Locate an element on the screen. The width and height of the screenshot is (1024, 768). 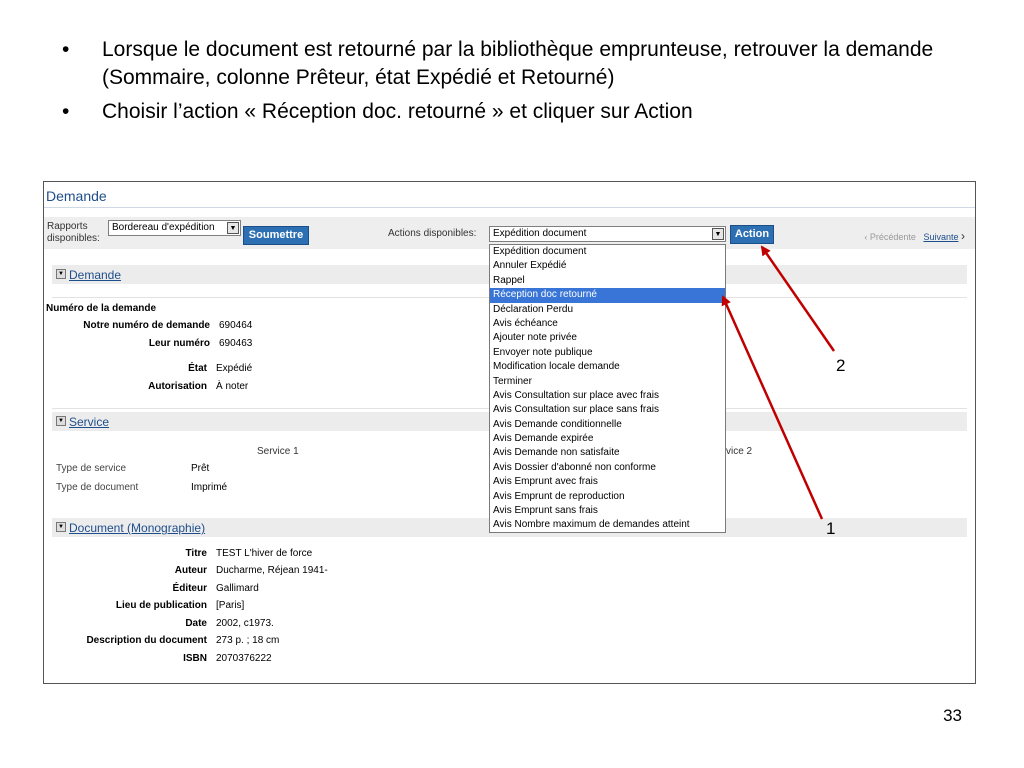
field-label: Notre numéro de demande is located at coordinates (146, 325).